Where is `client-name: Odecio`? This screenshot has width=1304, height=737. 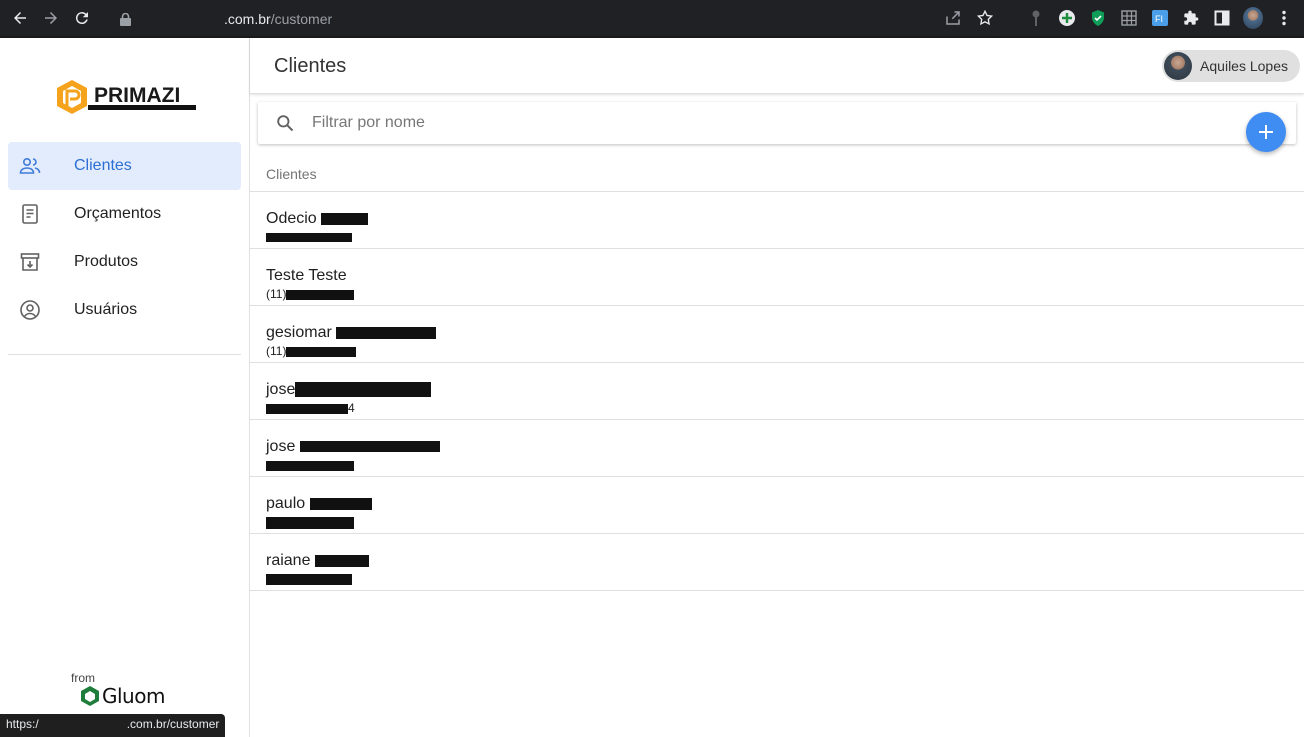
client-name: Odecio is located at coordinates (291, 218).